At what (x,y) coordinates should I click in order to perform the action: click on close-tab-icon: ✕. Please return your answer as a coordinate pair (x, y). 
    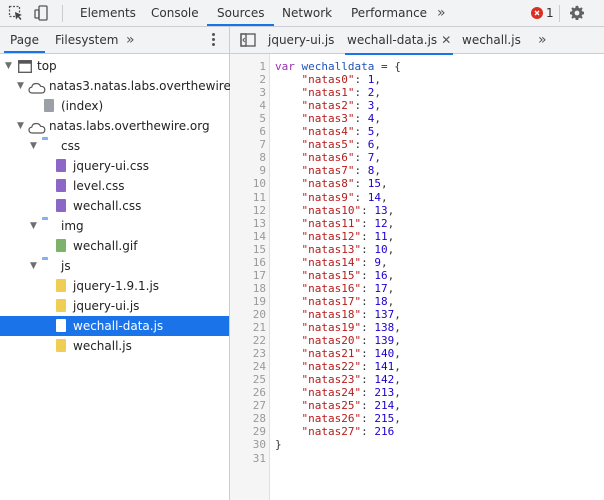
    Looking at the image, I should click on (446, 40).